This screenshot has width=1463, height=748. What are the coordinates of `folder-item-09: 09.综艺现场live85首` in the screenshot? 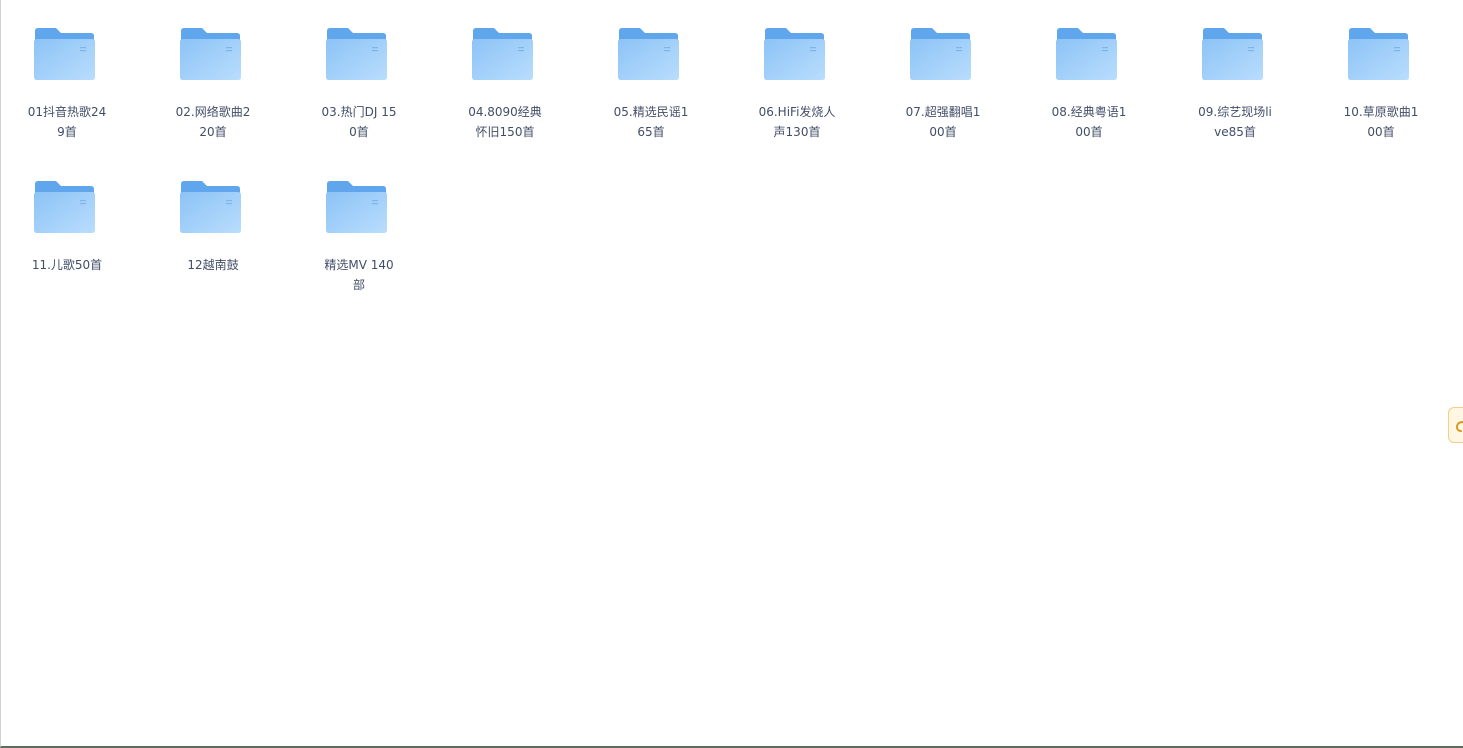 It's located at (1235, 70).